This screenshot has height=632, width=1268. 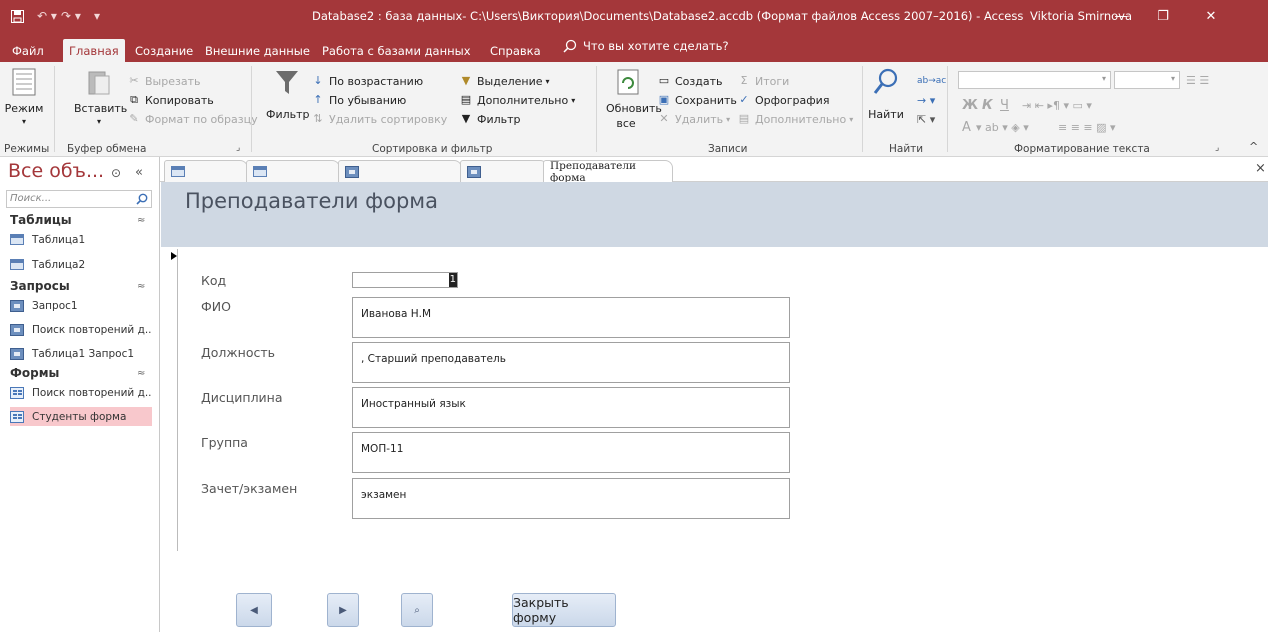 What do you see at coordinates (81, 353) in the screenshot?
I see `nav-item-table1-query1: Таблица1 Запрос1` at bounding box center [81, 353].